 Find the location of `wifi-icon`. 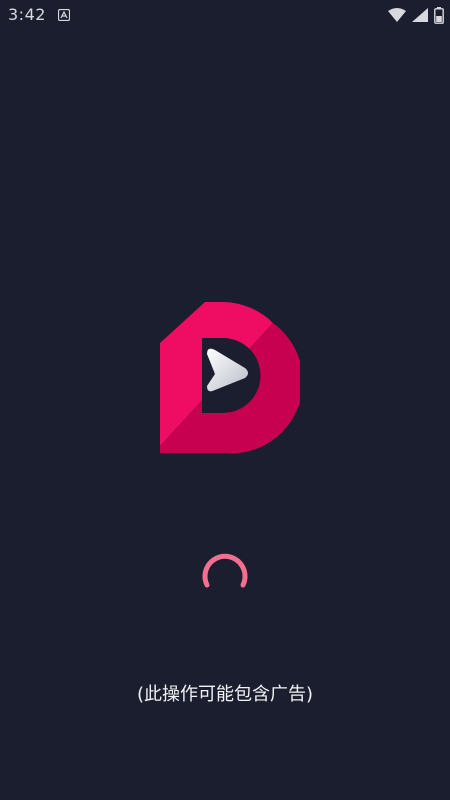

wifi-icon is located at coordinates (397, 15).